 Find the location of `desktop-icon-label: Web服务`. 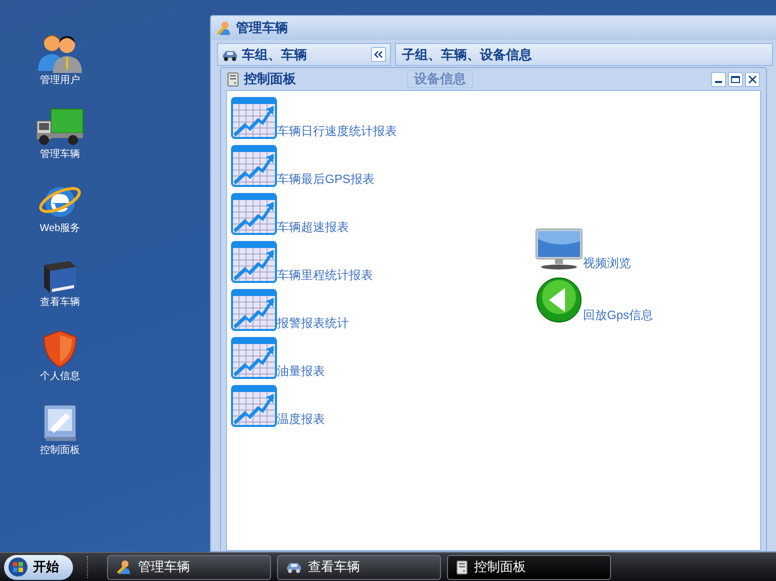

desktop-icon-label: Web服务 is located at coordinates (60, 229).